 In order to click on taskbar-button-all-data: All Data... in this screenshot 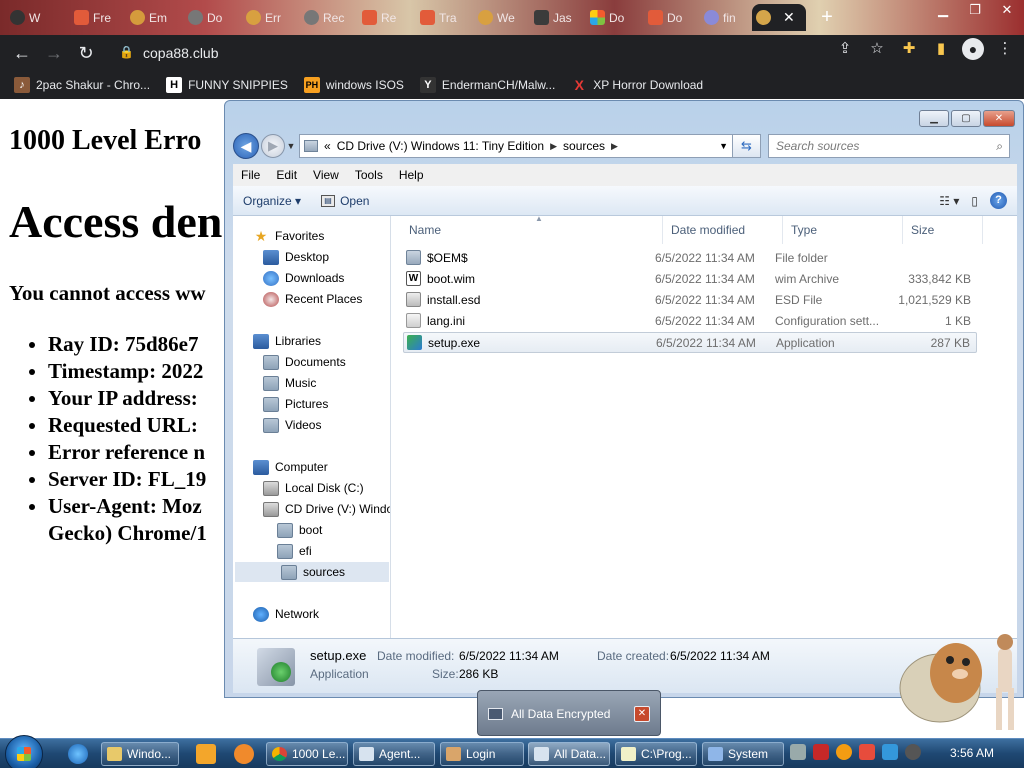, I will do `click(569, 754)`.